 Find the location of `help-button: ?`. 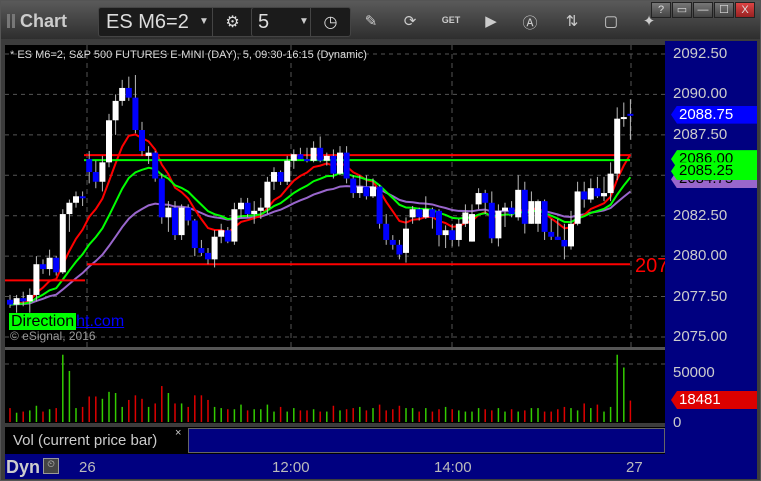

help-button: ? is located at coordinates (661, 10).